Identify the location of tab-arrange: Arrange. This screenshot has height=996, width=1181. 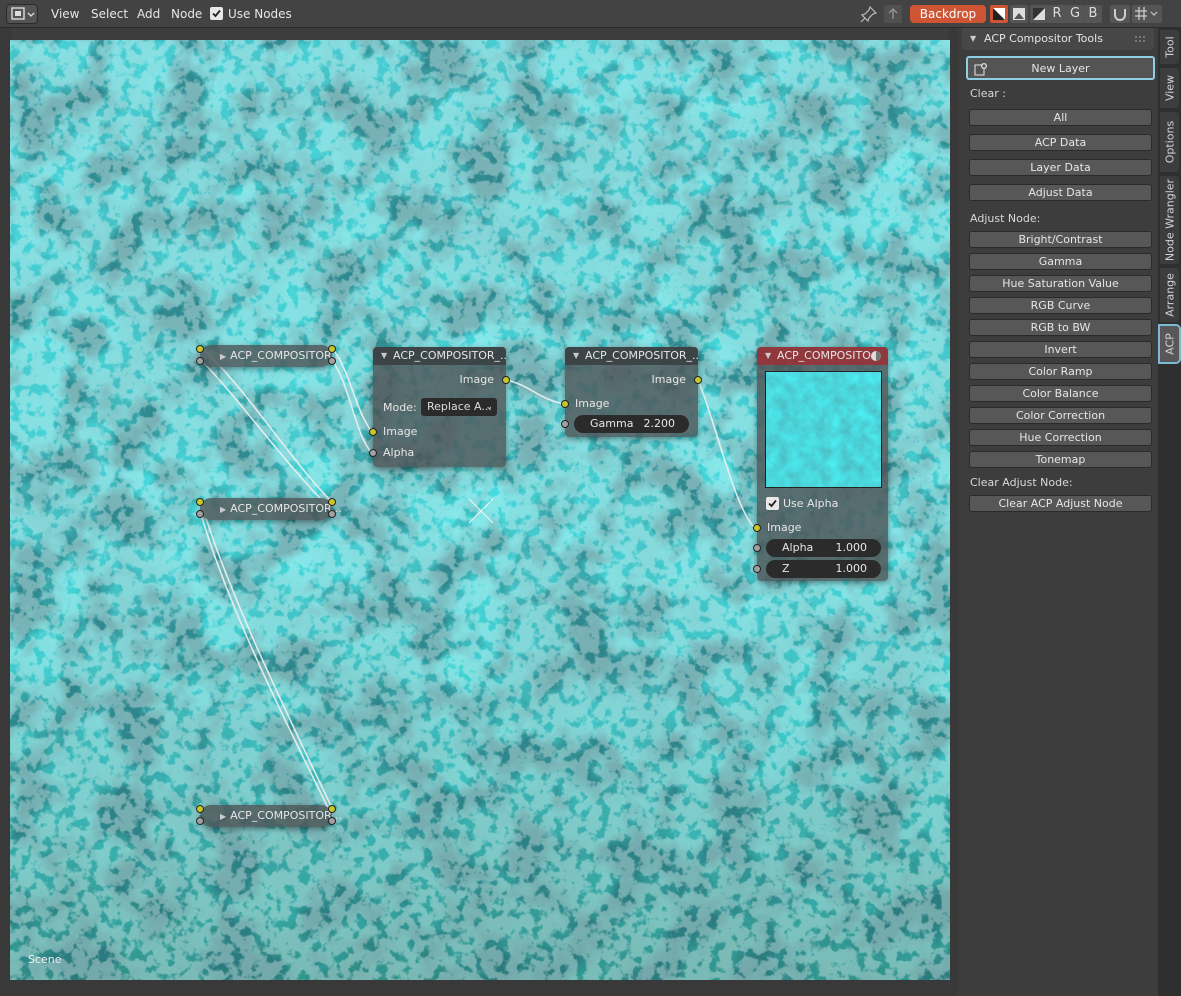
(1169, 295).